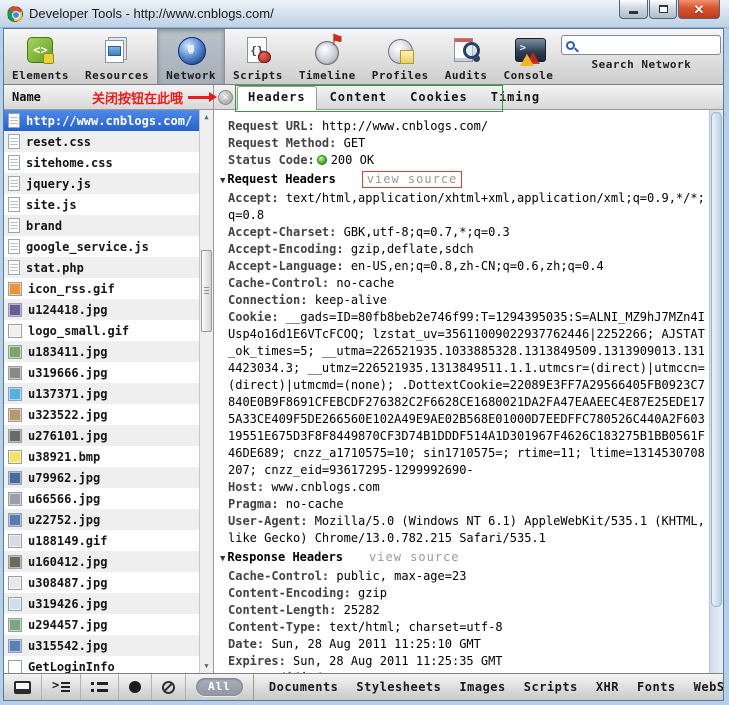 This screenshot has height=705, width=729. I want to click on toolbar-item-scripts: Scripts, so click(258, 56).